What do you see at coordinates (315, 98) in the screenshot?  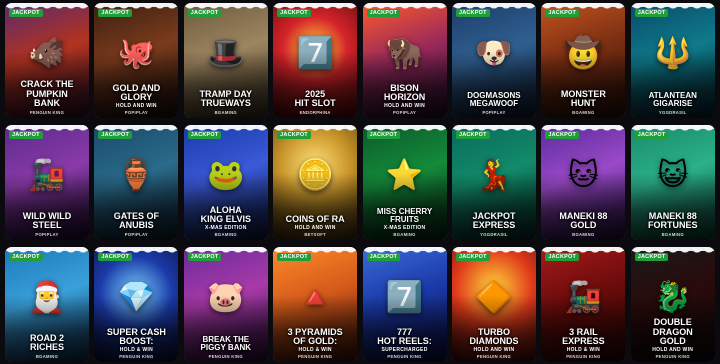 I see `game-title: 2025 HIT SLOT` at bounding box center [315, 98].